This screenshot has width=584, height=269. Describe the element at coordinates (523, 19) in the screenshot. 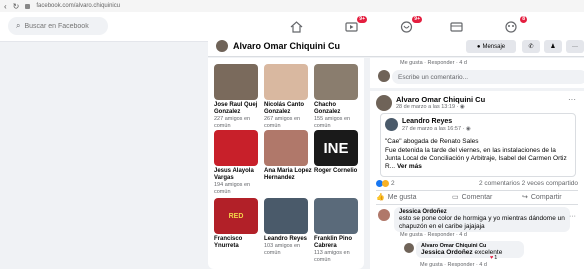

I see `groups-badge: 8` at that location.